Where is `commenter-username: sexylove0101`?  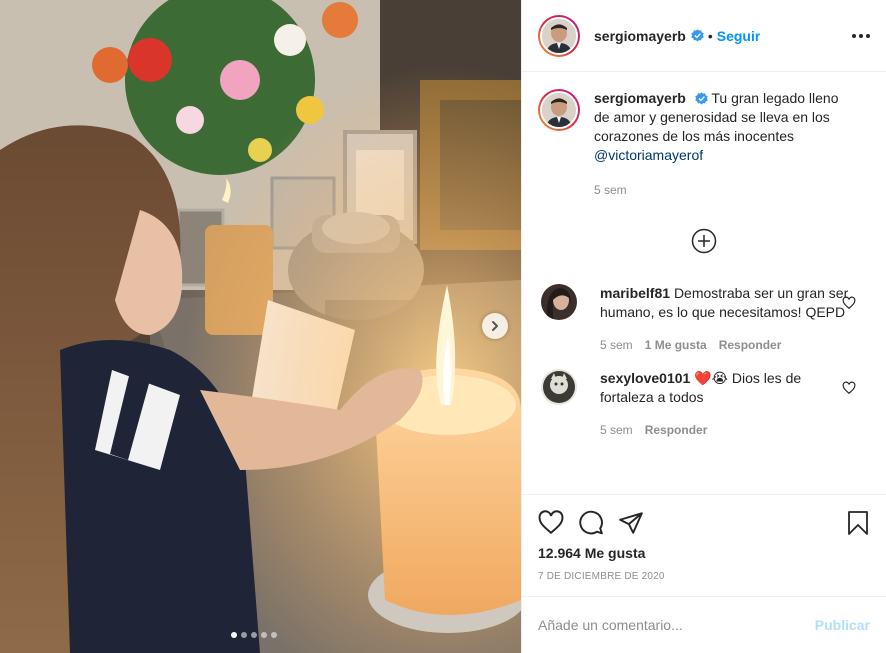 commenter-username: sexylove0101 is located at coordinates (645, 378).